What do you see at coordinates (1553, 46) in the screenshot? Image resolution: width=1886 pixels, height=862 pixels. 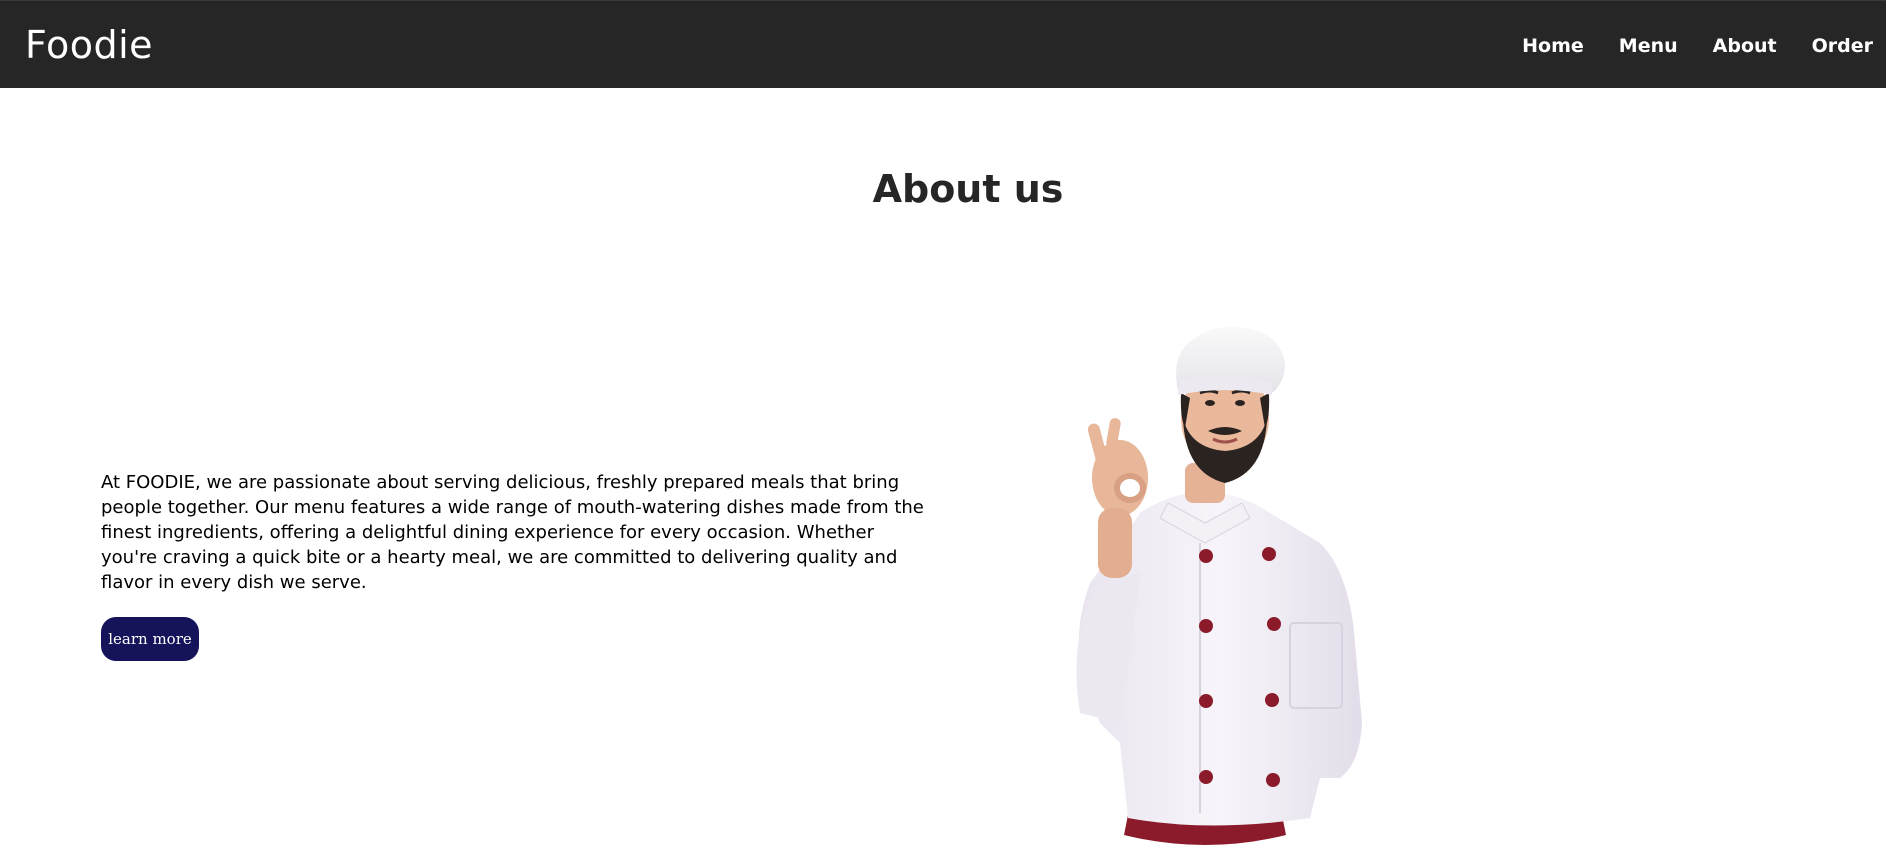 I see `nav-link-home: Home` at bounding box center [1553, 46].